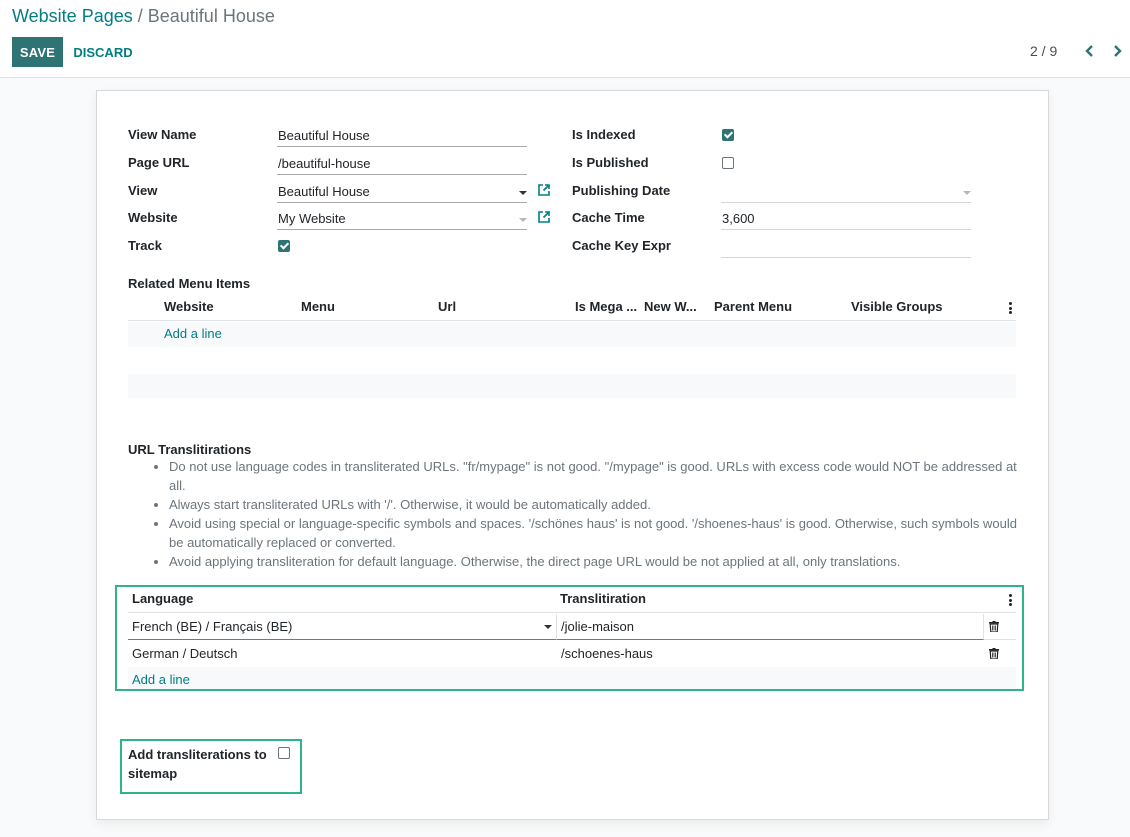  Describe the element at coordinates (967, 193) in the screenshot. I see `publishing-date-caret-icon` at that location.